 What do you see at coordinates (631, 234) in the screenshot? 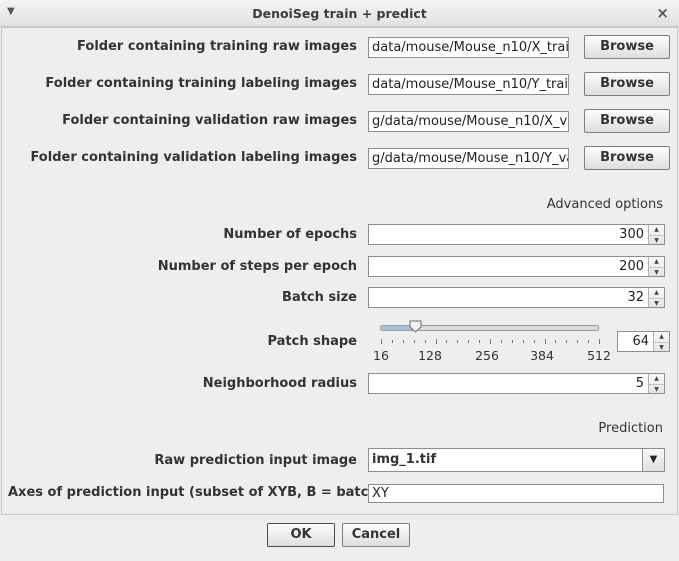
I see `epochs-value: 300` at bounding box center [631, 234].